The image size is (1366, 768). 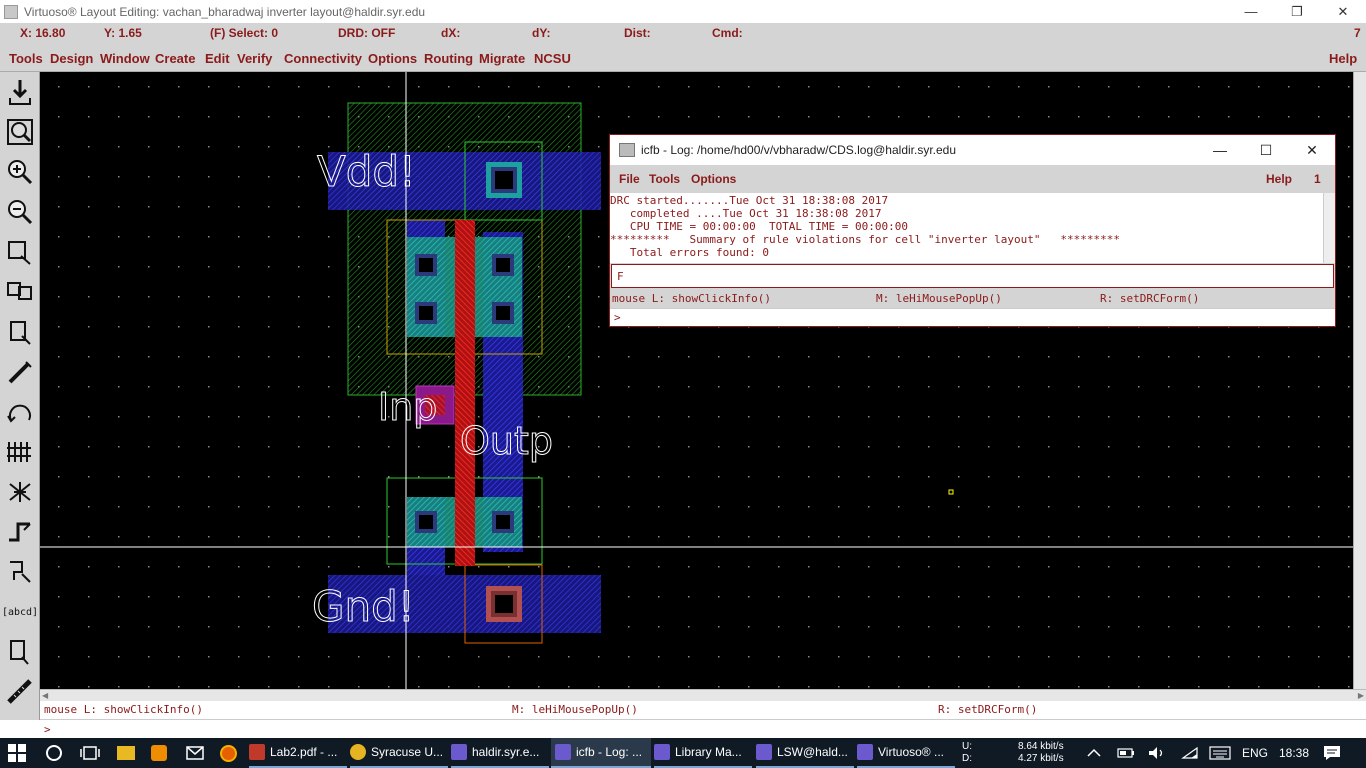 I want to click on windows-icon, so click(x=17, y=753).